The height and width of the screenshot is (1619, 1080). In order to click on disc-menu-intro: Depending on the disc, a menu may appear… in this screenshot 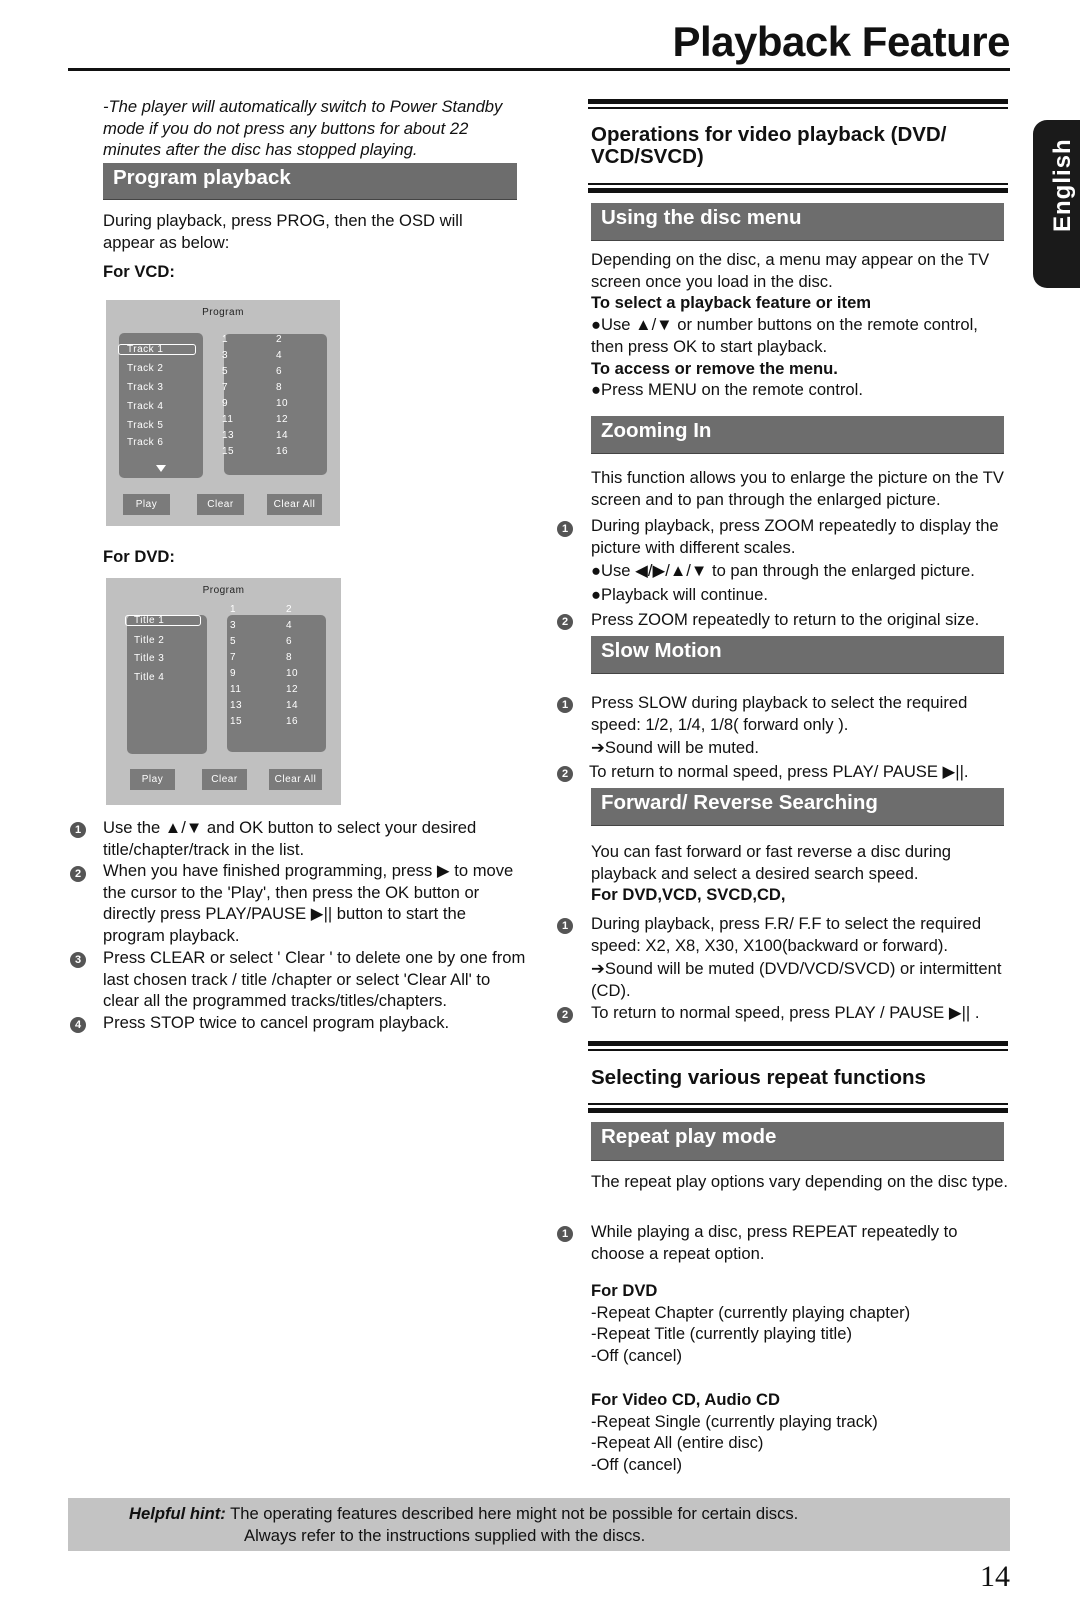, I will do `click(790, 270)`.